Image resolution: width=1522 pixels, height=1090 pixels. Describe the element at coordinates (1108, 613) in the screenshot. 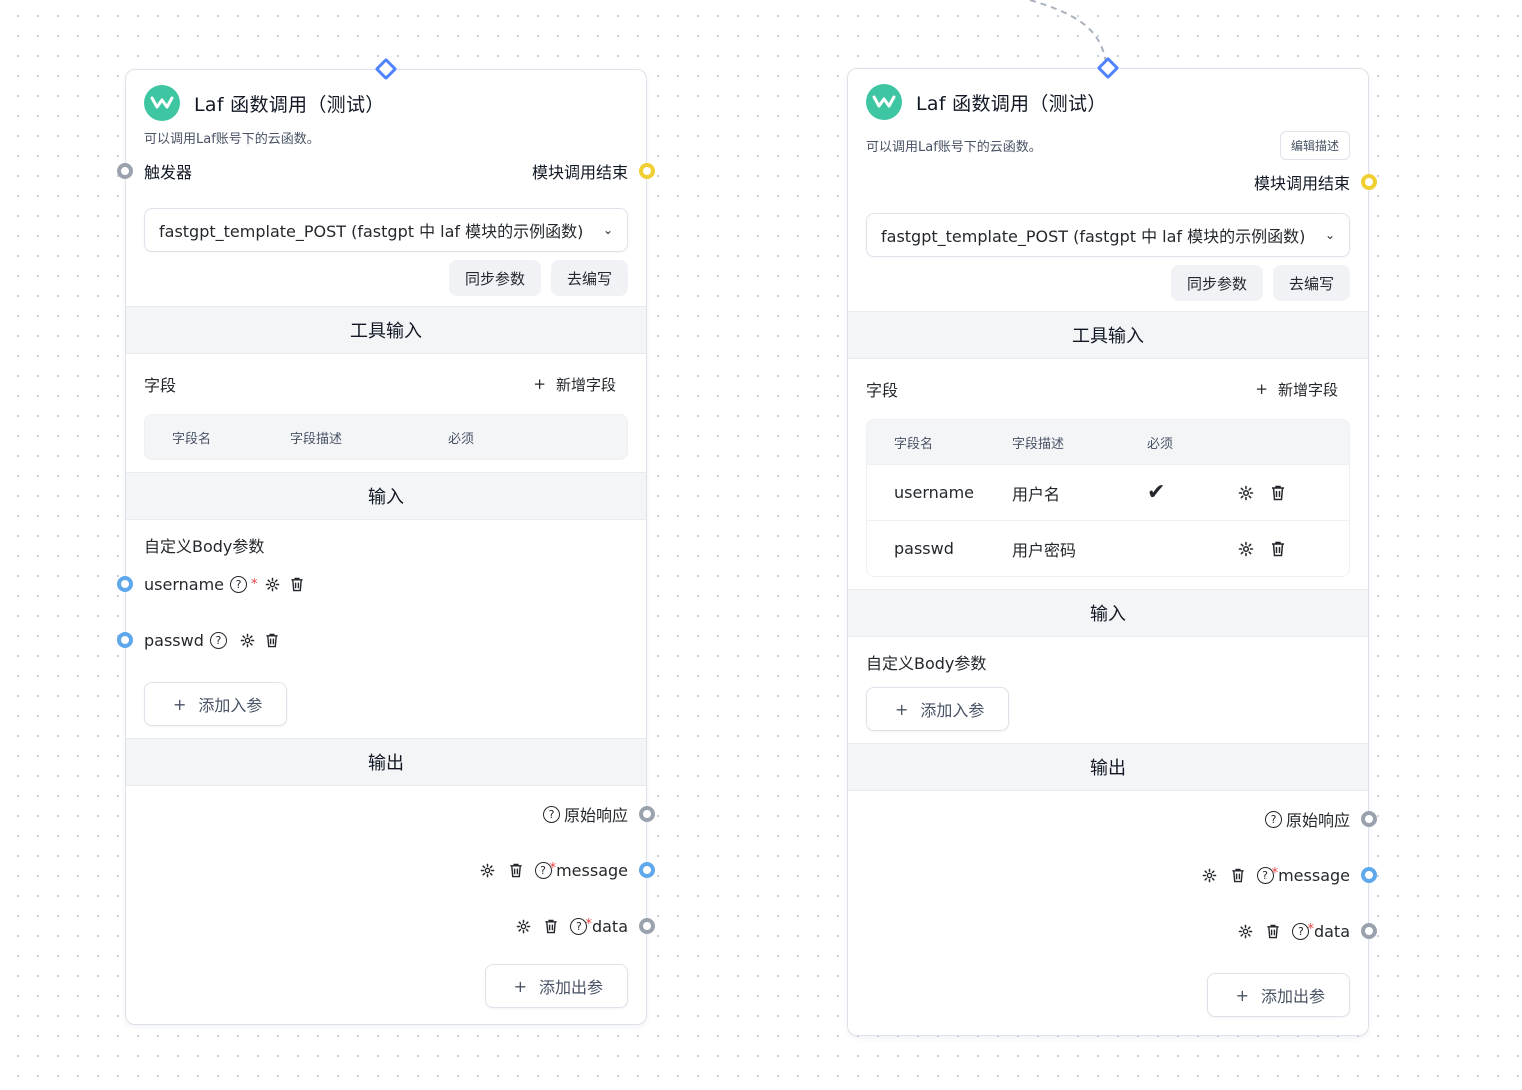

I see `input-section-title: 输入` at that location.